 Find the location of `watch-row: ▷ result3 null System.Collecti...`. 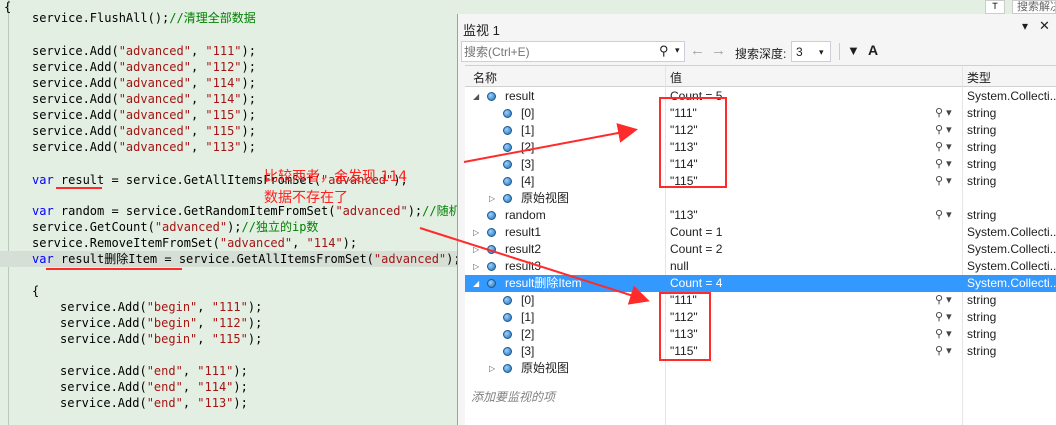

watch-row: ▷ result3 null System.Collecti... is located at coordinates (760, 266).